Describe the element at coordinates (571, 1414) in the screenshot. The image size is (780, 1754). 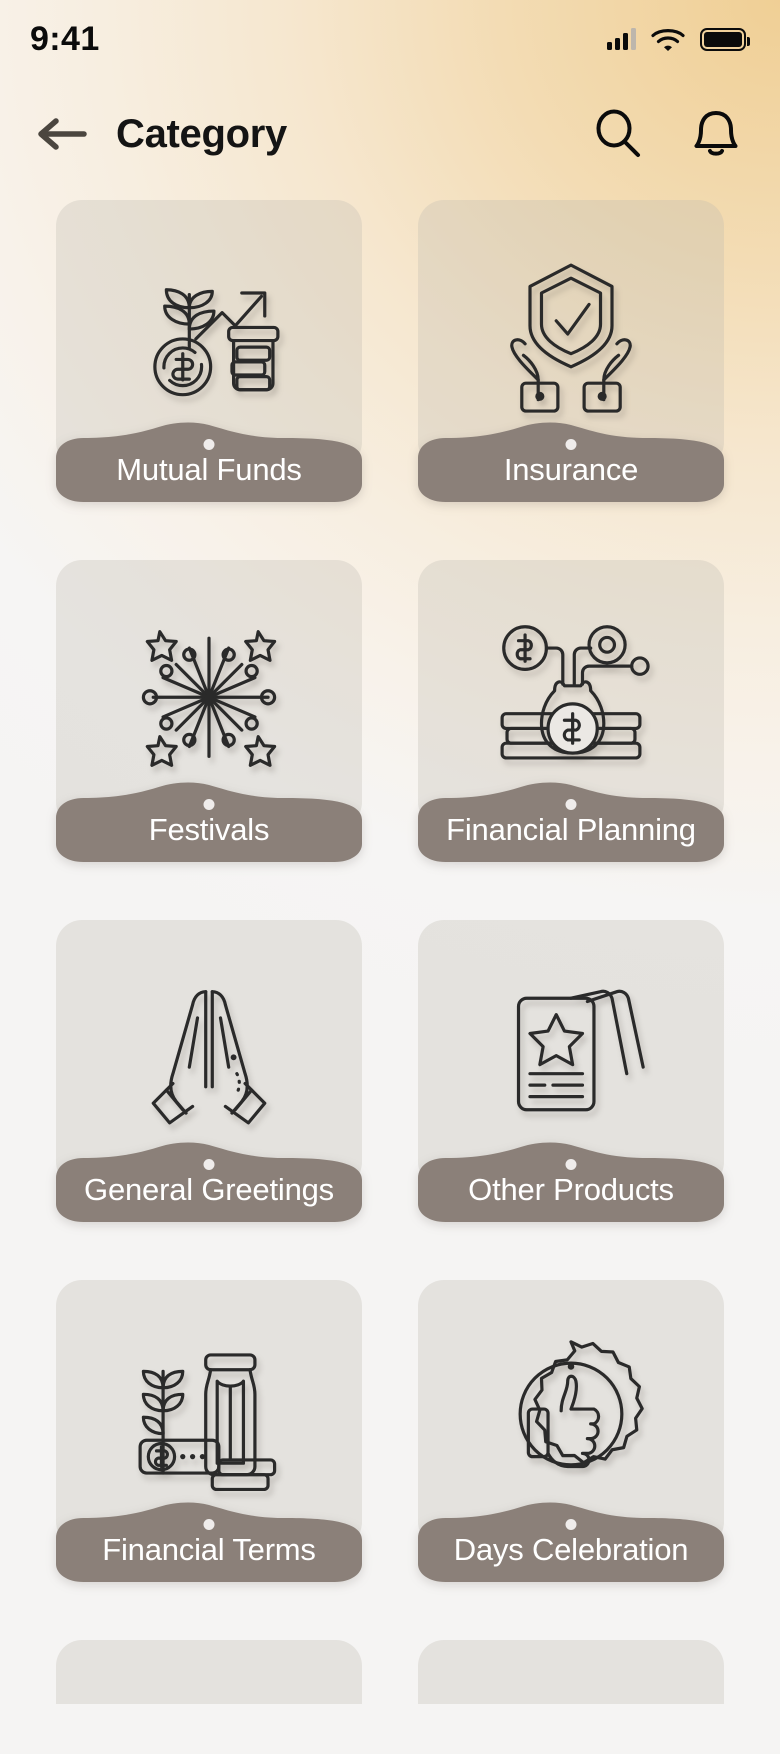
I see `thumbs-up-badge-icon` at that location.